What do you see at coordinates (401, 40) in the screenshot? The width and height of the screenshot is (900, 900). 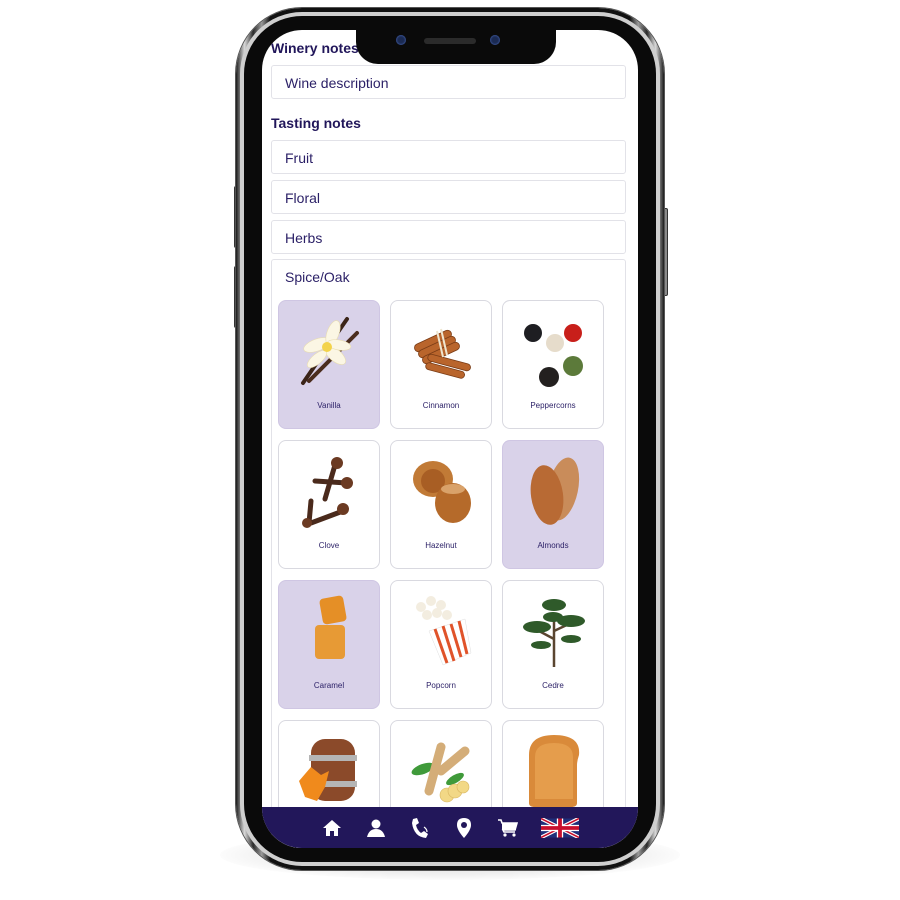 I see `camera-icon` at bounding box center [401, 40].